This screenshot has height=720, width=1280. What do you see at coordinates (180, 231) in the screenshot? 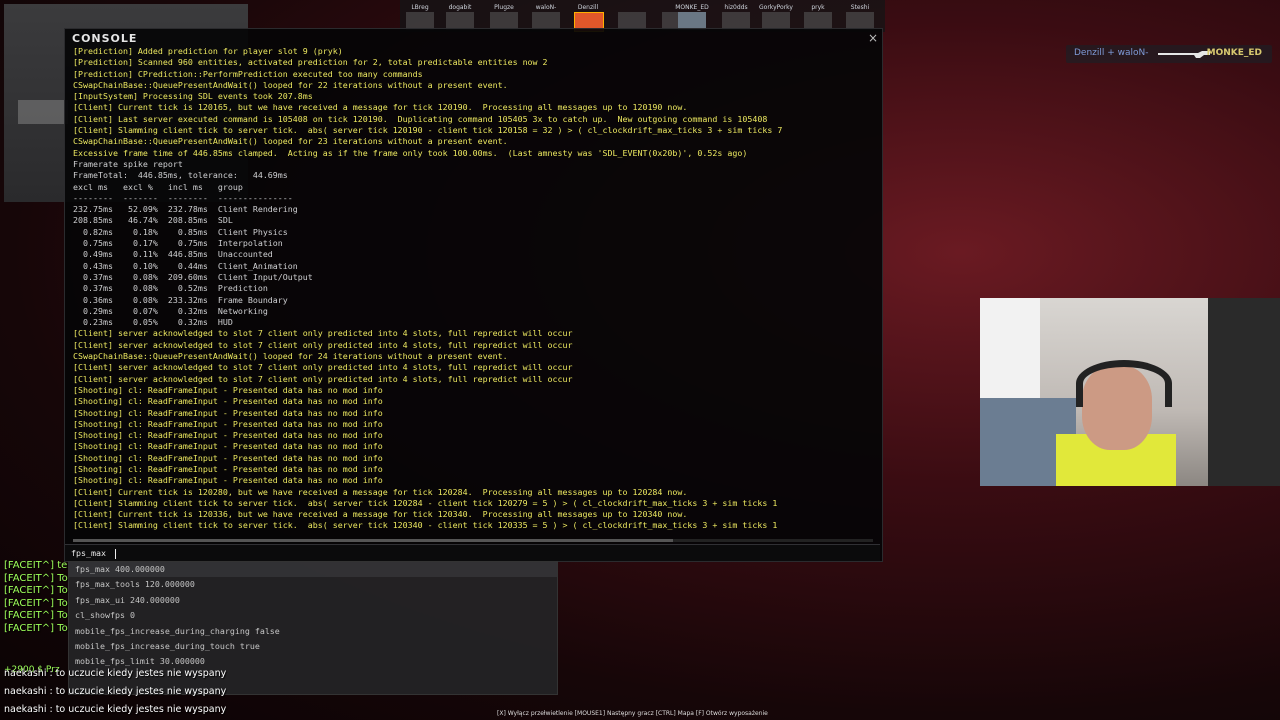
I see `console-line: 0.82ms 0.18% 0.85ms Client Physics` at bounding box center [180, 231].